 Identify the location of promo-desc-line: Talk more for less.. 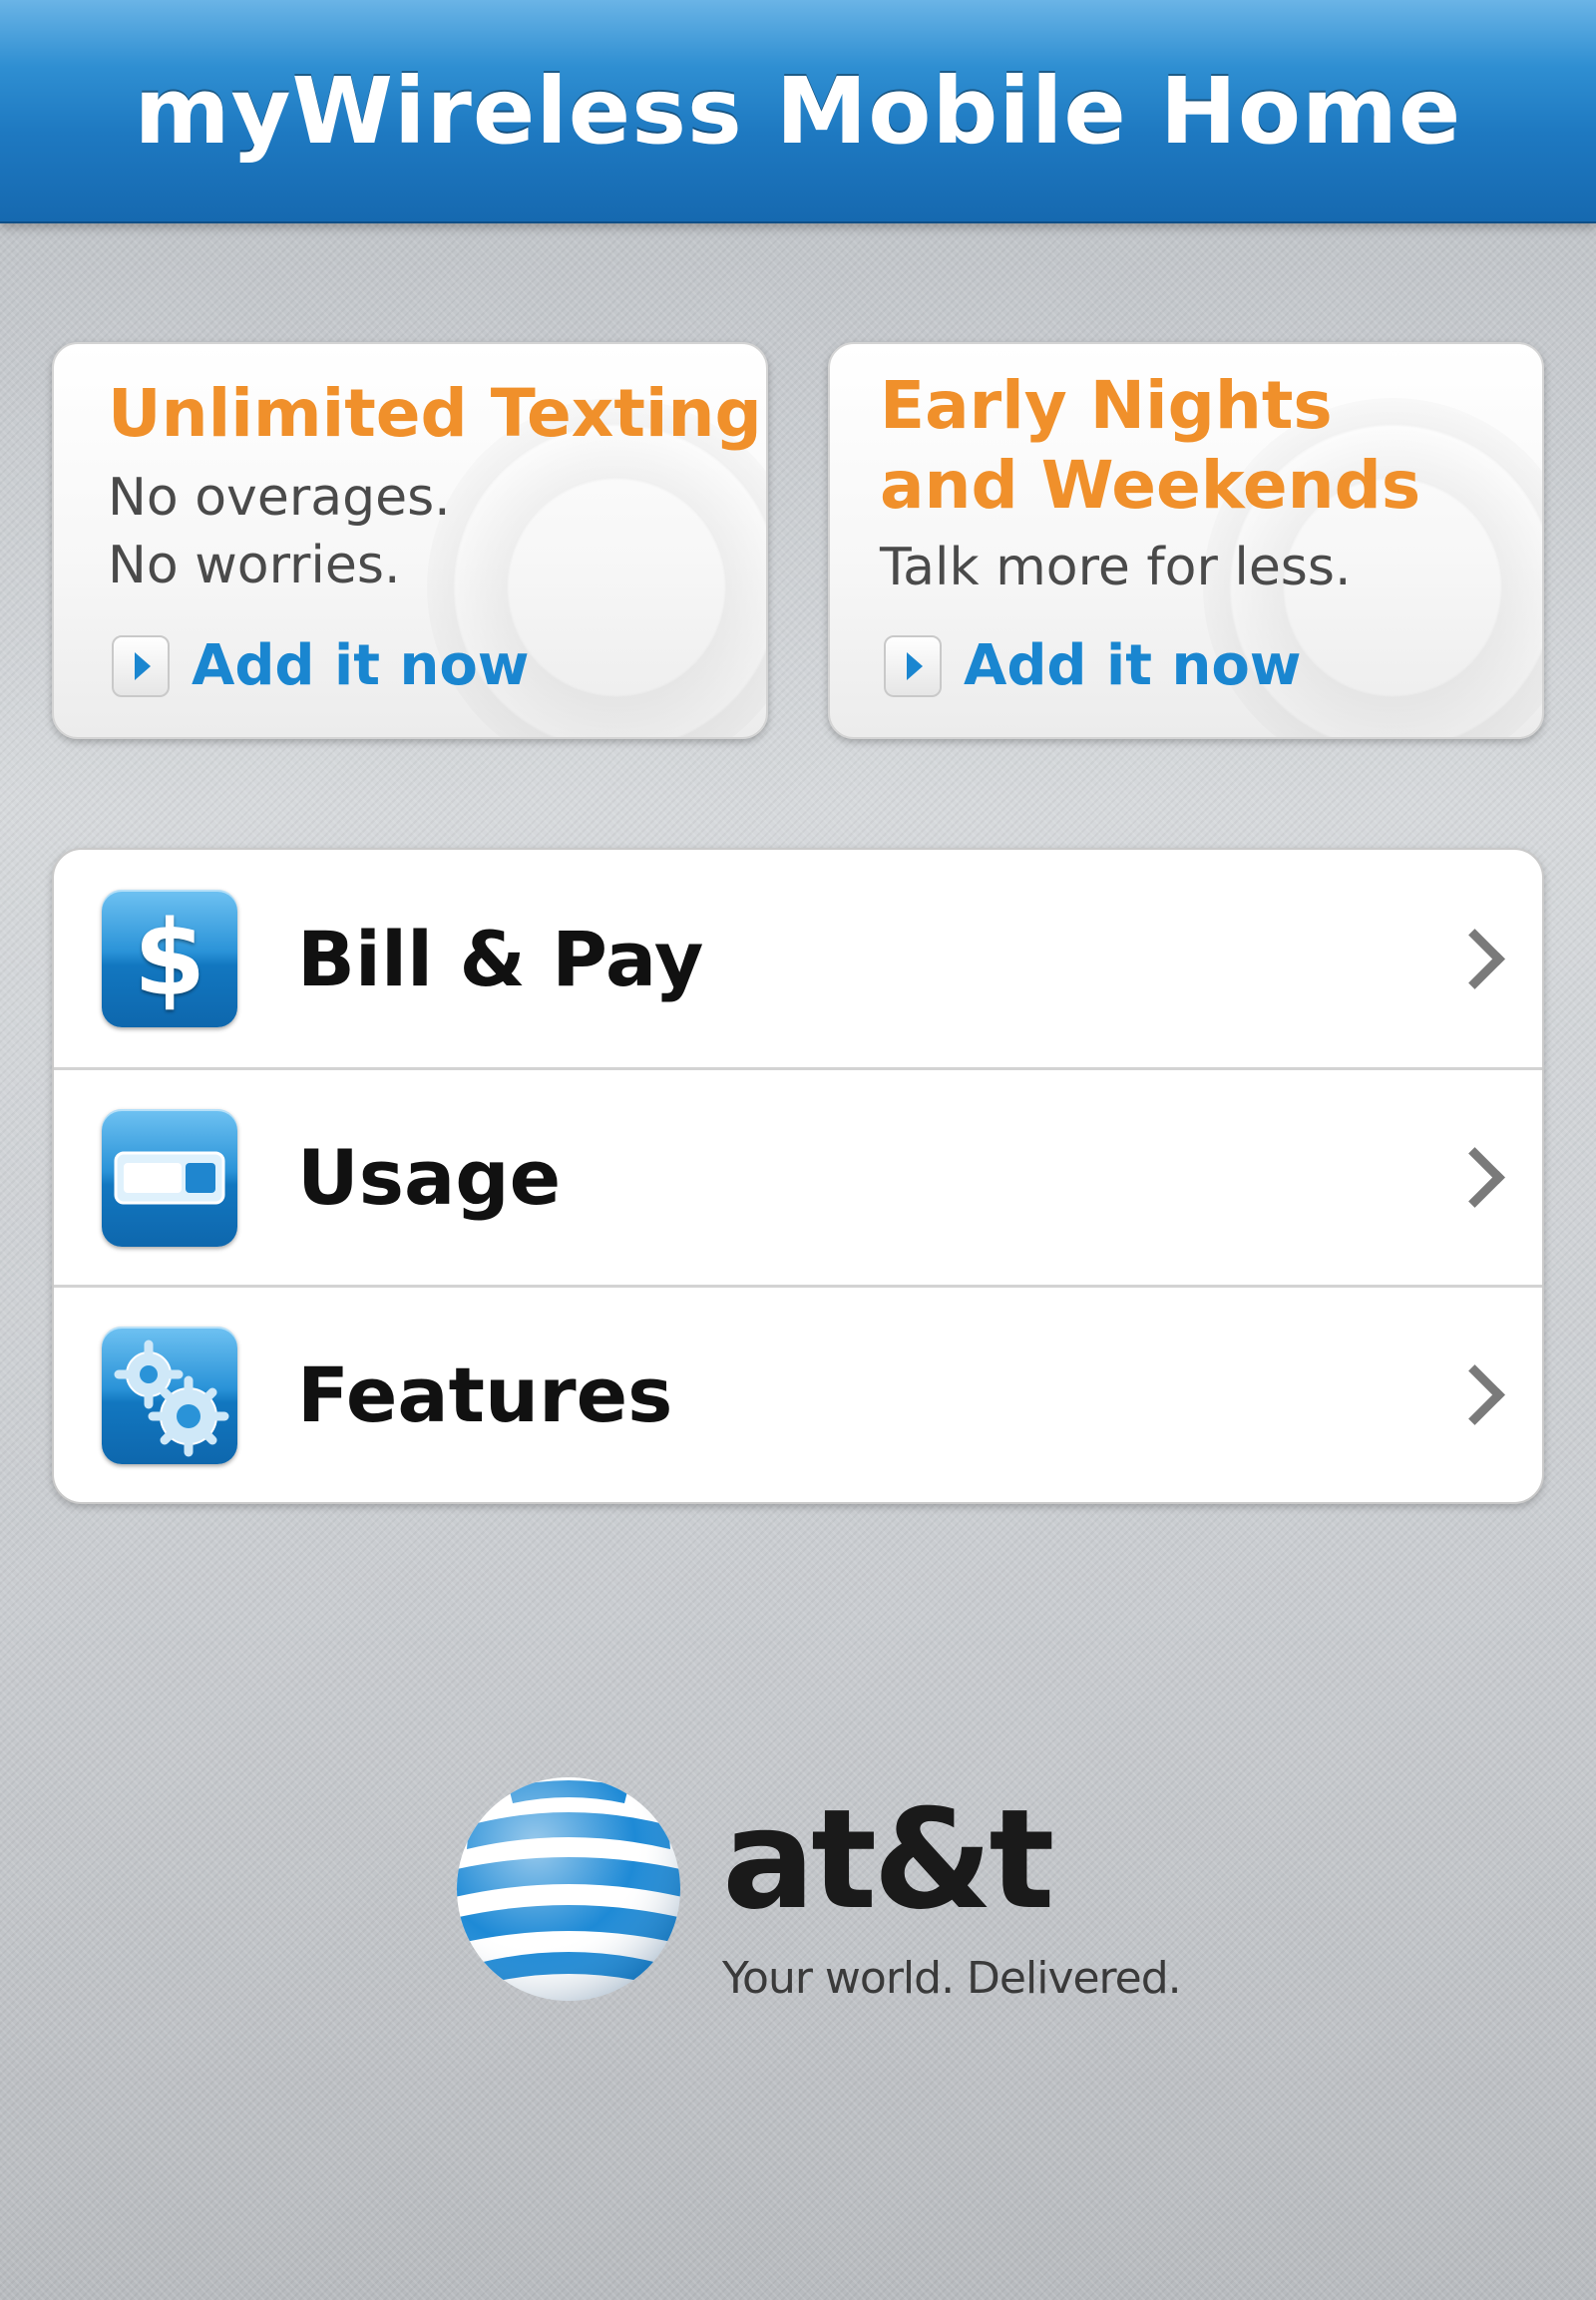
(1116, 567).